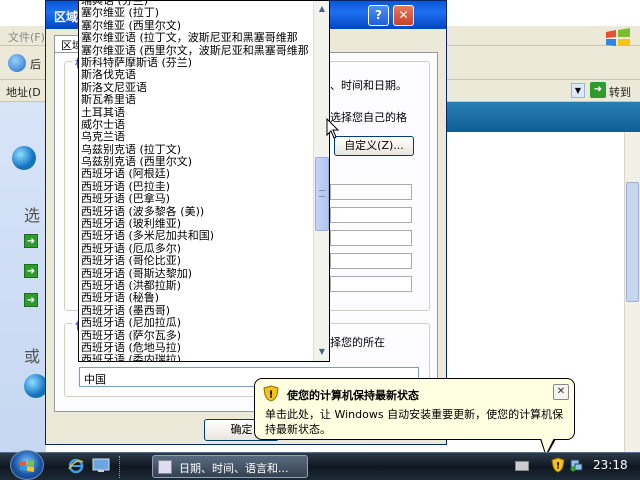 The width and height of the screenshot is (640, 480). I want to click on dropdown-item: 西班牙语 (萨尔瓦多), so click(196, 336).